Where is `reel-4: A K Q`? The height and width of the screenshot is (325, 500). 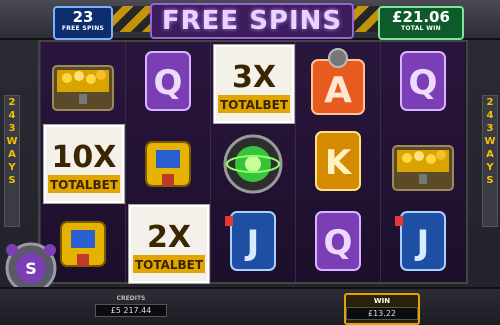 reel-4: A K Q is located at coordinates (337, 162).